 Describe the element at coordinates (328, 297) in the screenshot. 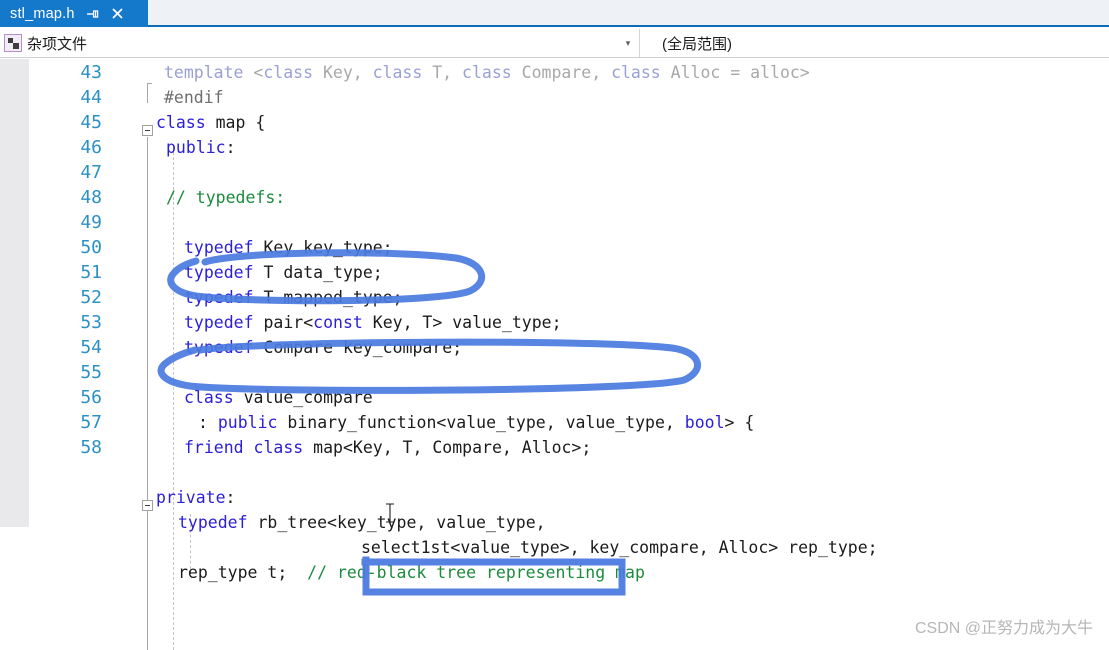

I see `code-token: T mapped_type;` at that location.